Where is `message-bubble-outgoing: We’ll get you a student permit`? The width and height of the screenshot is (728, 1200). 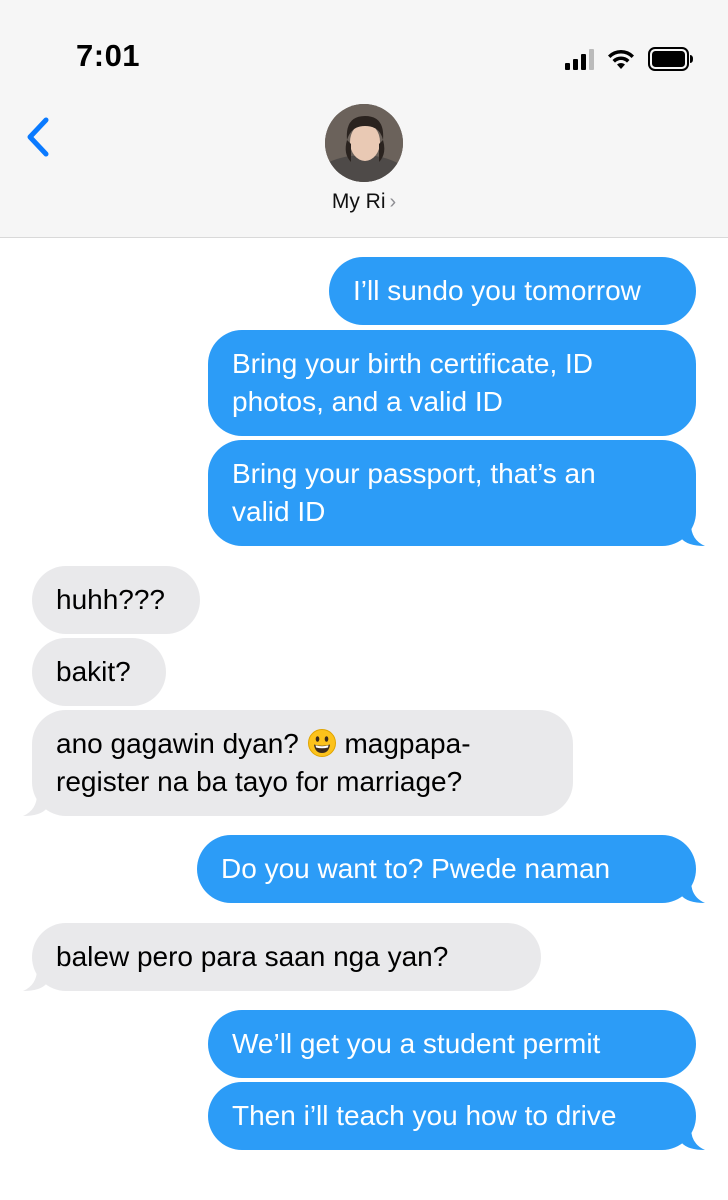 message-bubble-outgoing: We’ll get you a student permit is located at coordinates (452, 1044).